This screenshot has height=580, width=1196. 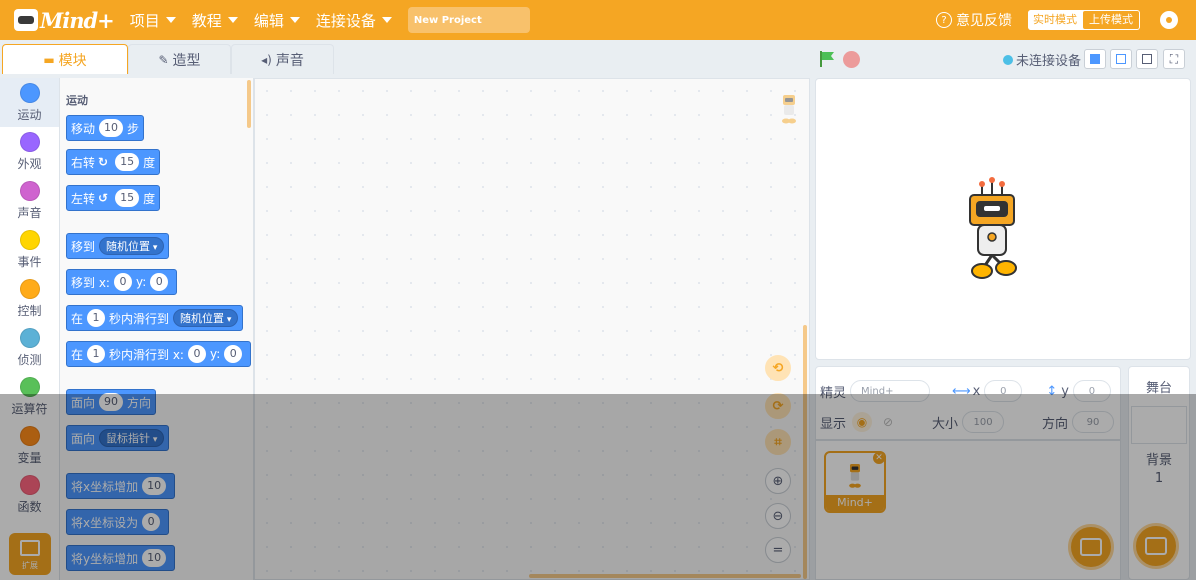 What do you see at coordinates (1093, 422) in the screenshot?
I see `direction-input: 90` at bounding box center [1093, 422].